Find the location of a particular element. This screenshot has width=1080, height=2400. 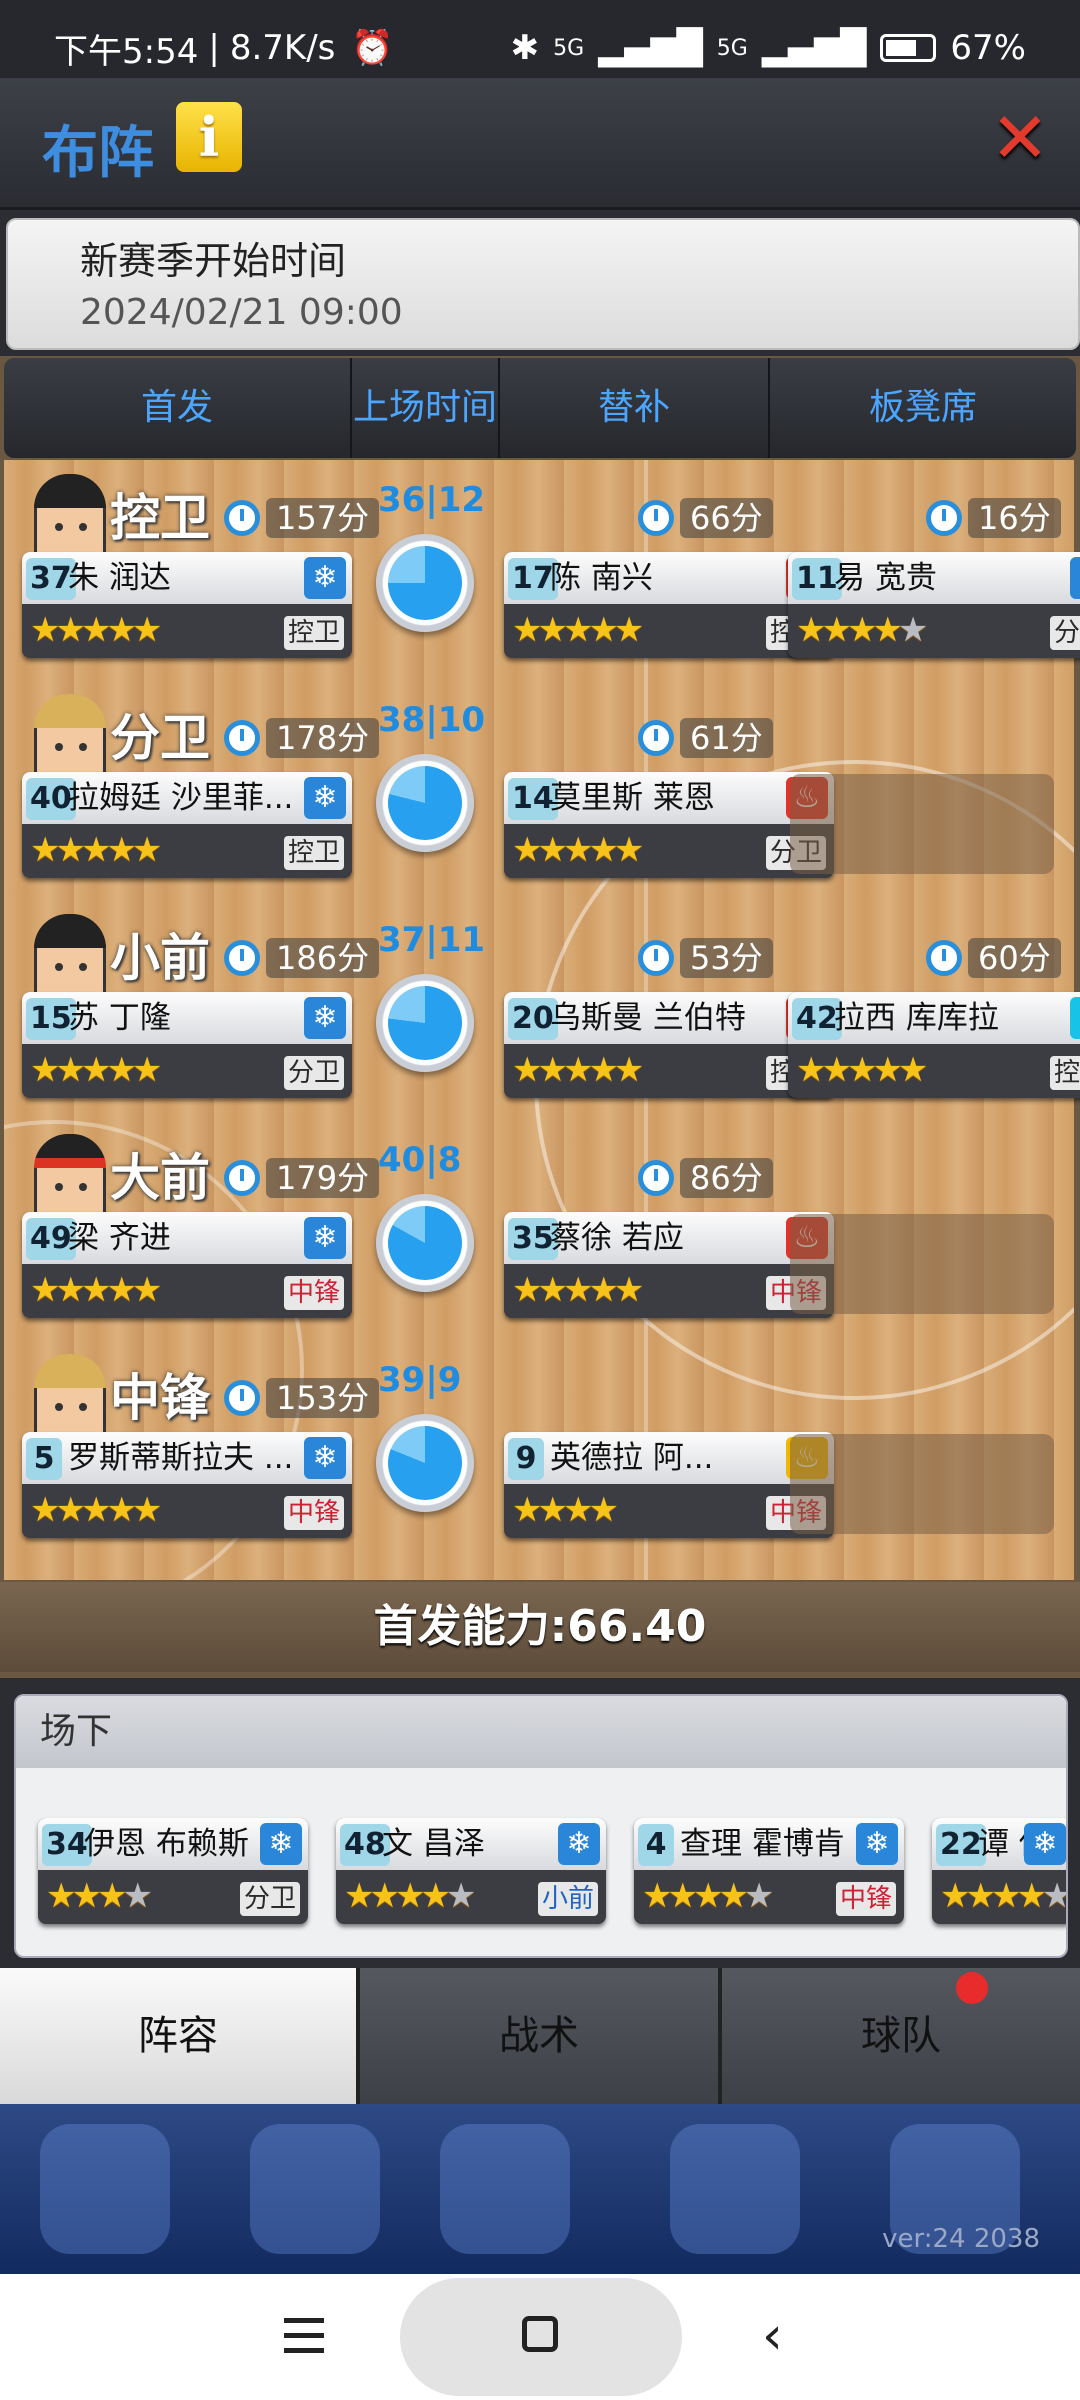

position-tag: 中锋 is located at coordinates (865, 1899).